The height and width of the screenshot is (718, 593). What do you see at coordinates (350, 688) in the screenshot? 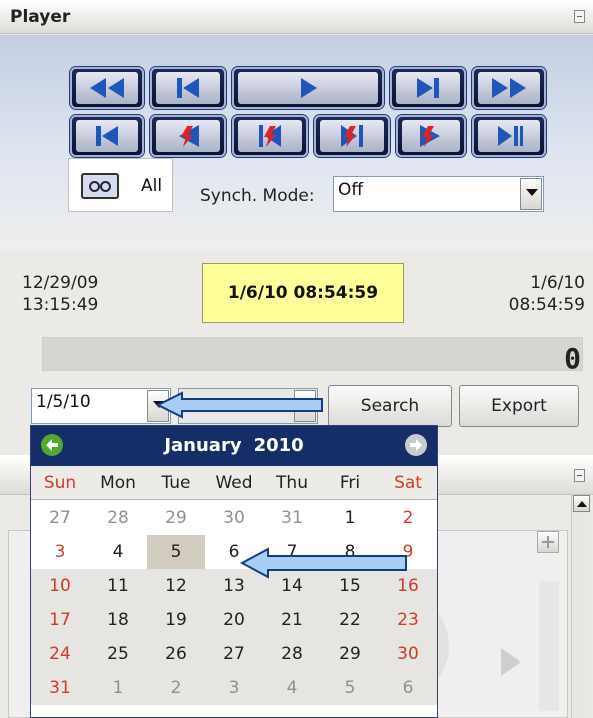
I see `calendar-day-other-month: 5` at bounding box center [350, 688].